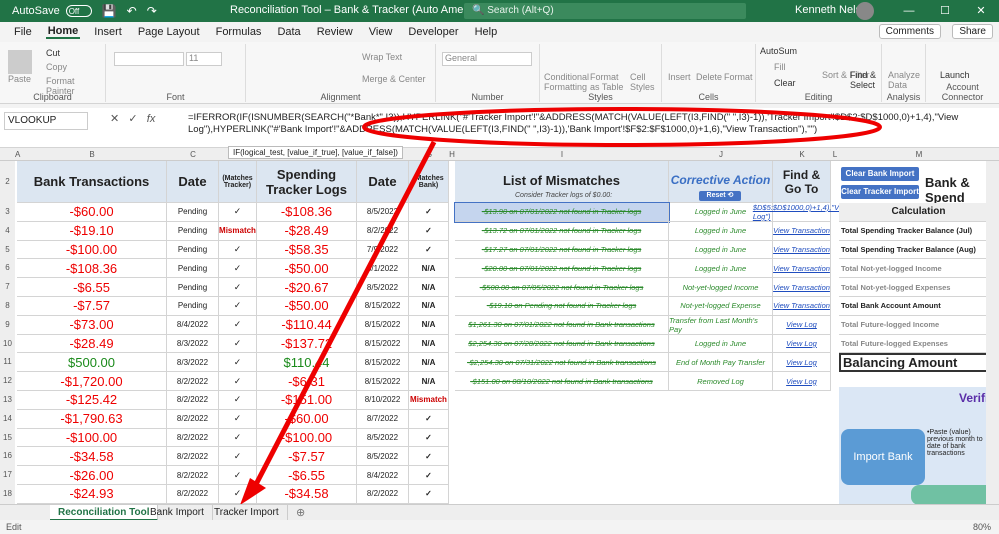  I want to click on bank-amount: -$34.58, so click(92, 457).